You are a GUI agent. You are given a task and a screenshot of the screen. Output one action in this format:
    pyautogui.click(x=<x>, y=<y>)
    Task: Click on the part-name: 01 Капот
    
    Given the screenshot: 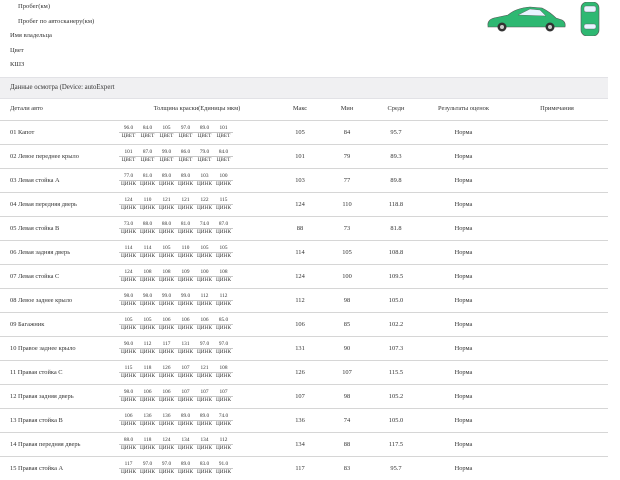 What is the action you would take?
    pyautogui.click(x=58, y=133)
    